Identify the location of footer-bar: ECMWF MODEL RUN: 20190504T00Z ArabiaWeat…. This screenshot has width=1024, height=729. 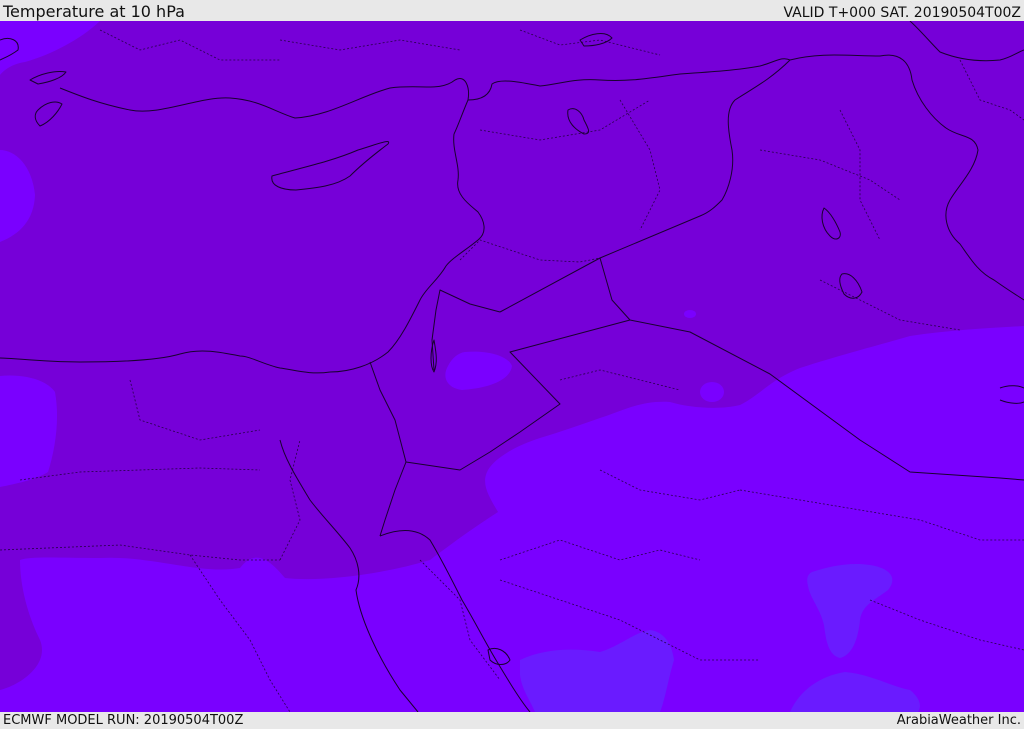
(512, 720).